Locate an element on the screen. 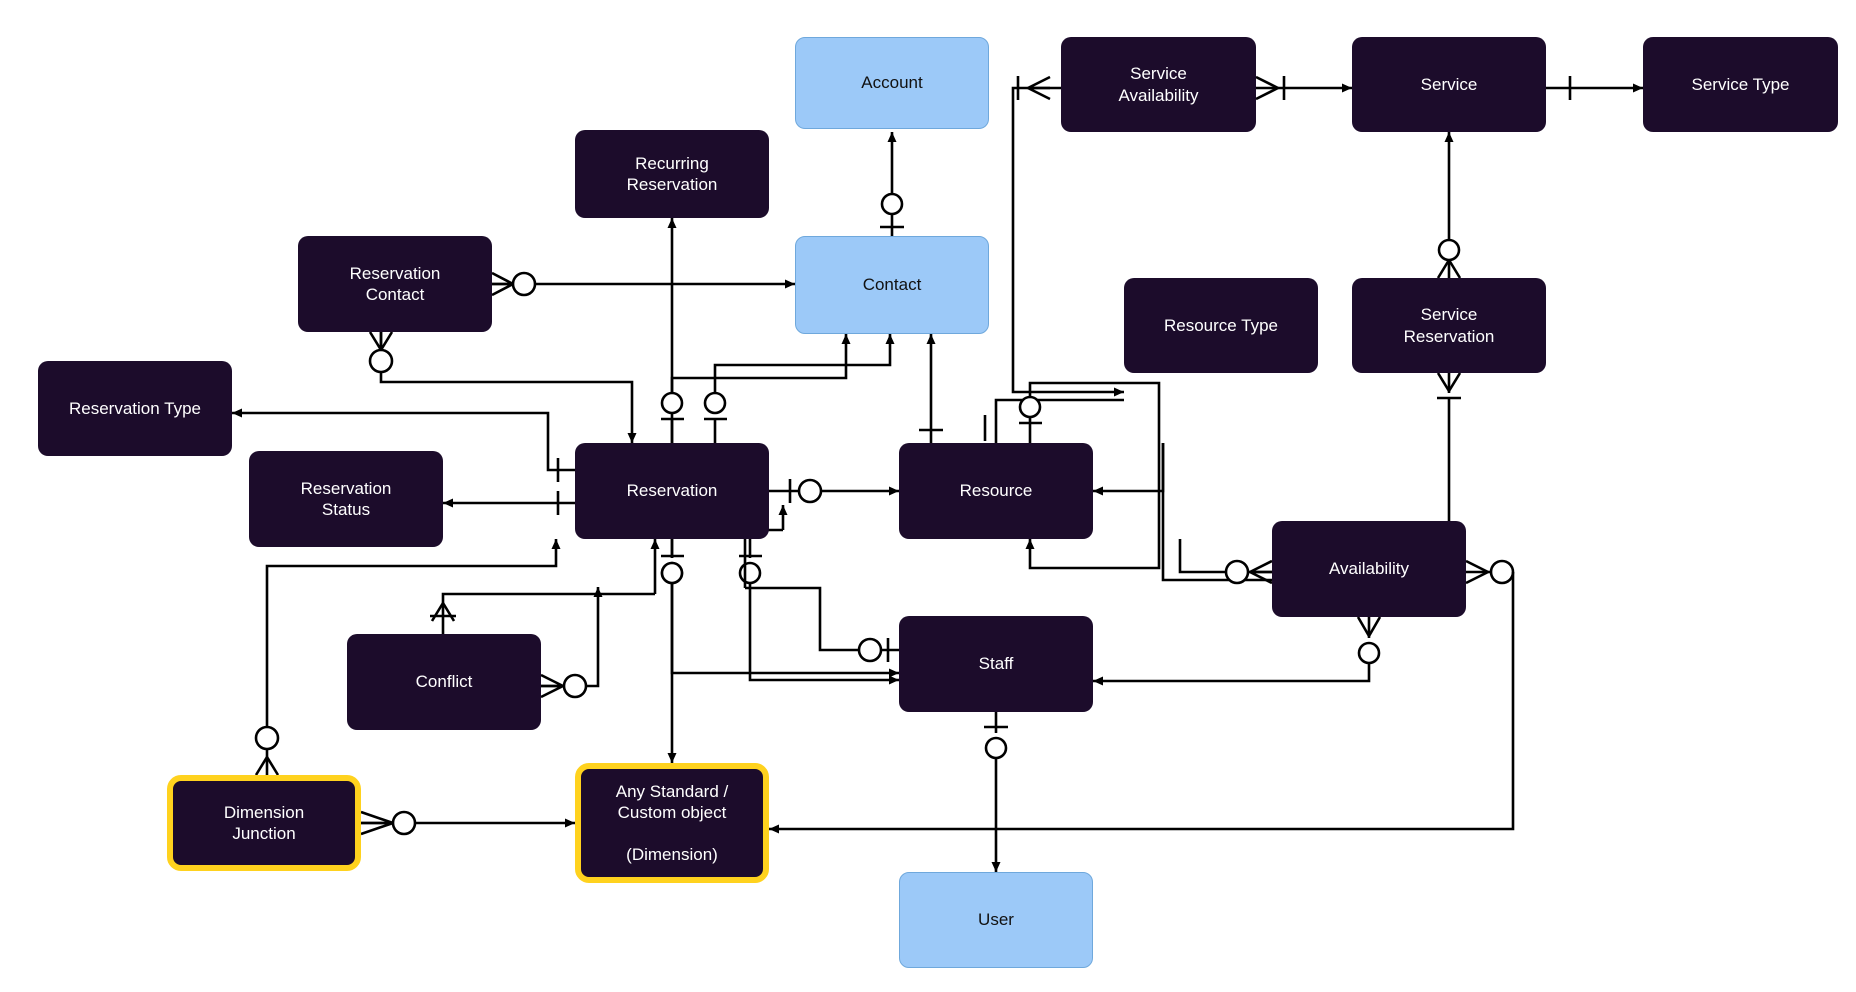 Image resolution: width=1856 pixels, height=992 pixels. entity-label: Reservation Contact is located at coordinates (395, 283).